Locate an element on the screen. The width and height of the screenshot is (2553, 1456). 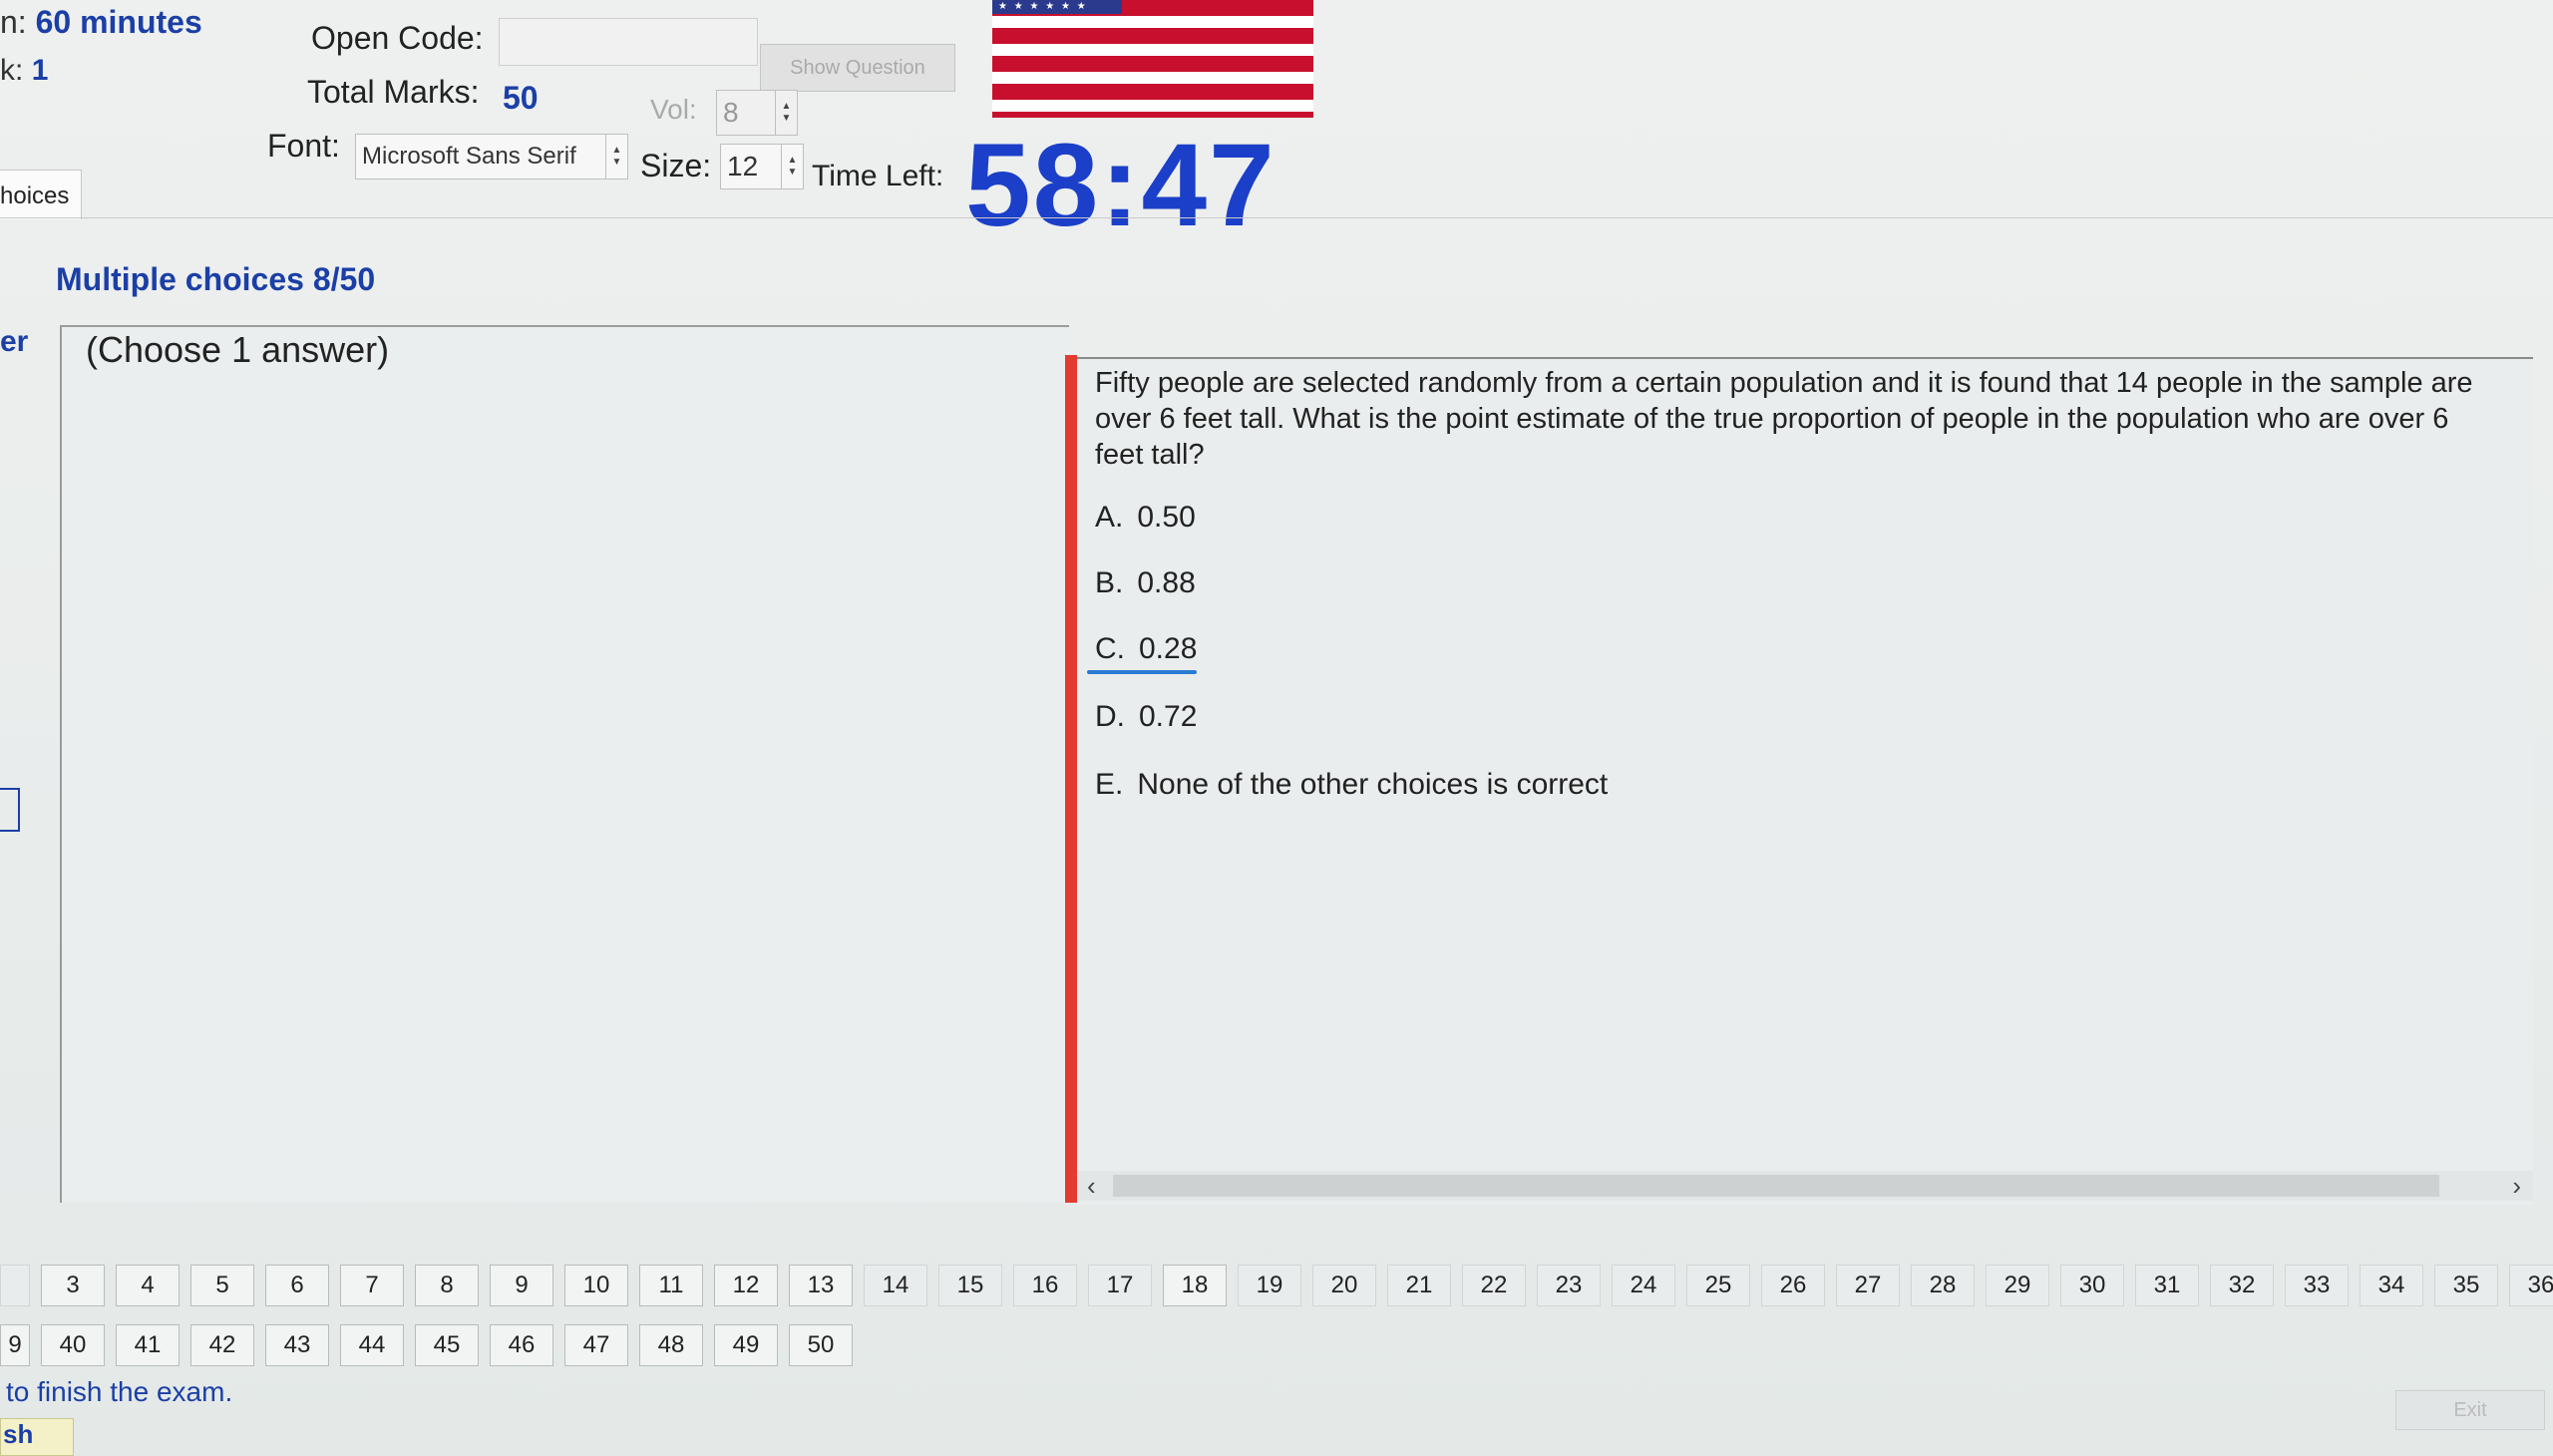
option-letter: E. is located at coordinates (1110, 784).